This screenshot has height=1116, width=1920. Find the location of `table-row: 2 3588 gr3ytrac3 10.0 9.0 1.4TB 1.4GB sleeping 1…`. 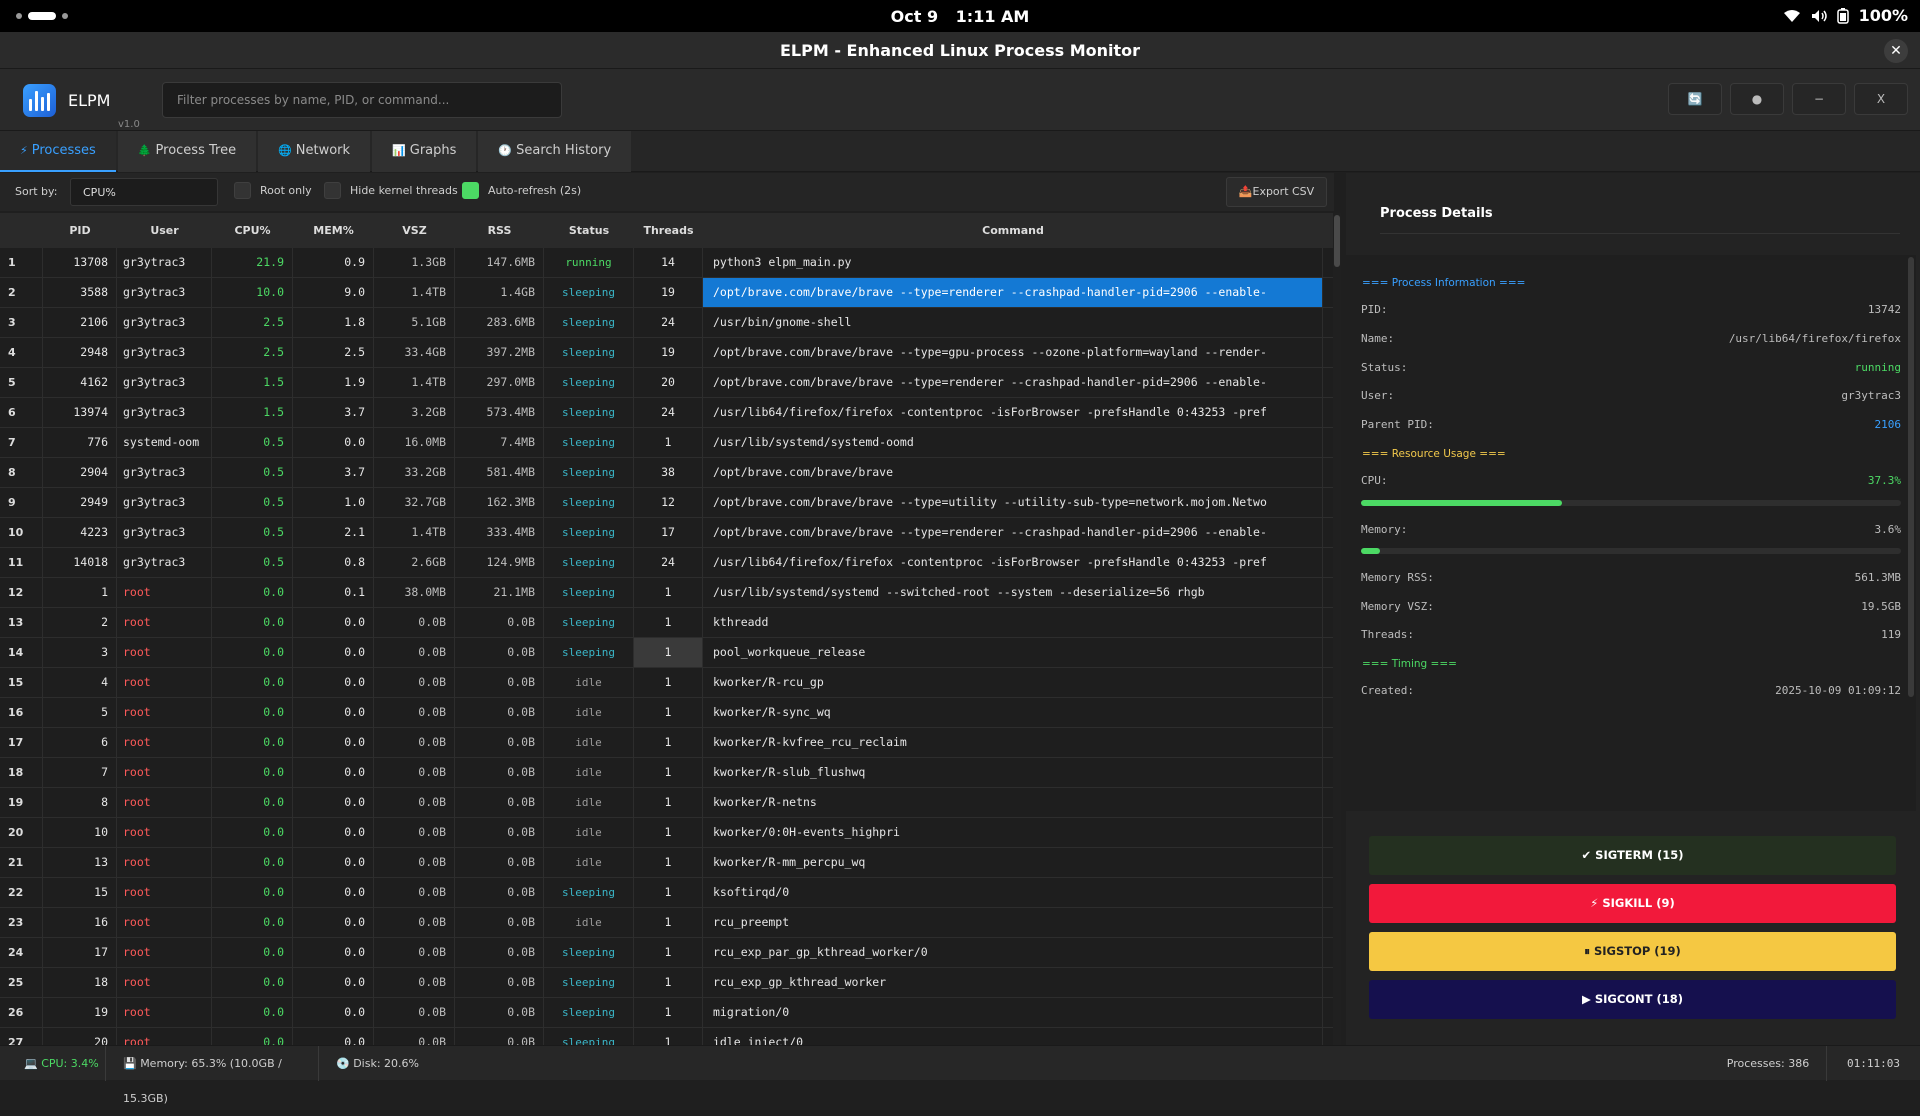

table-row: 2 3588 gr3ytrac3 10.0 9.0 1.4TB 1.4GB sleeping 1… is located at coordinates (667, 293).